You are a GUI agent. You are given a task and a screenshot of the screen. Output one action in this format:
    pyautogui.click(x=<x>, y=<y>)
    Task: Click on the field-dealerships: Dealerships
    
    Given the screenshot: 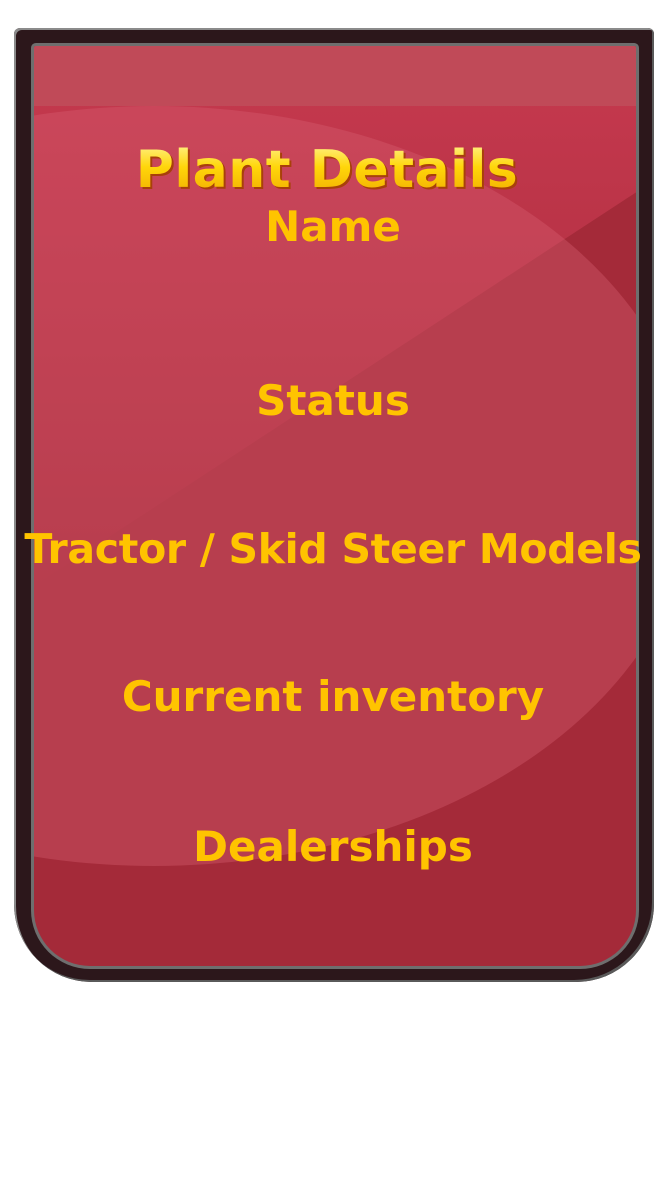 What is the action you would take?
    pyautogui.click(x=333, y=846)
    